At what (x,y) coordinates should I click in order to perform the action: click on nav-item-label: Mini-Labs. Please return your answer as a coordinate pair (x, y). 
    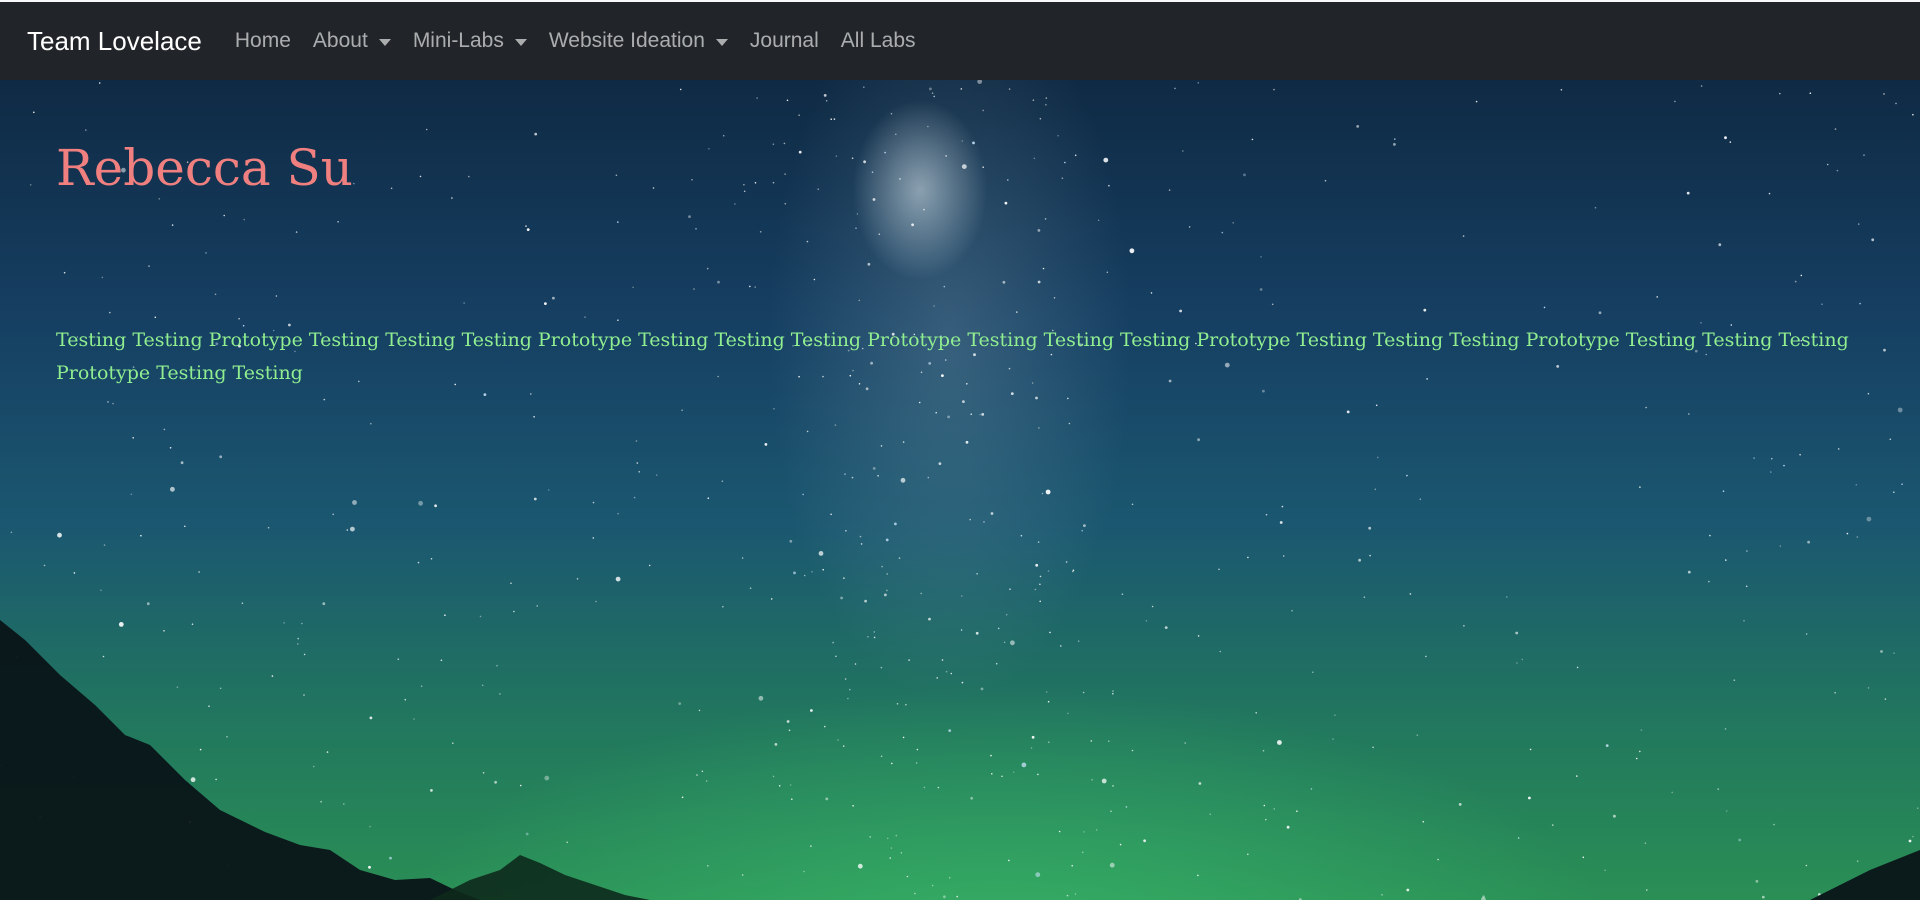
    Looking at the image, I should click on (458, 40).